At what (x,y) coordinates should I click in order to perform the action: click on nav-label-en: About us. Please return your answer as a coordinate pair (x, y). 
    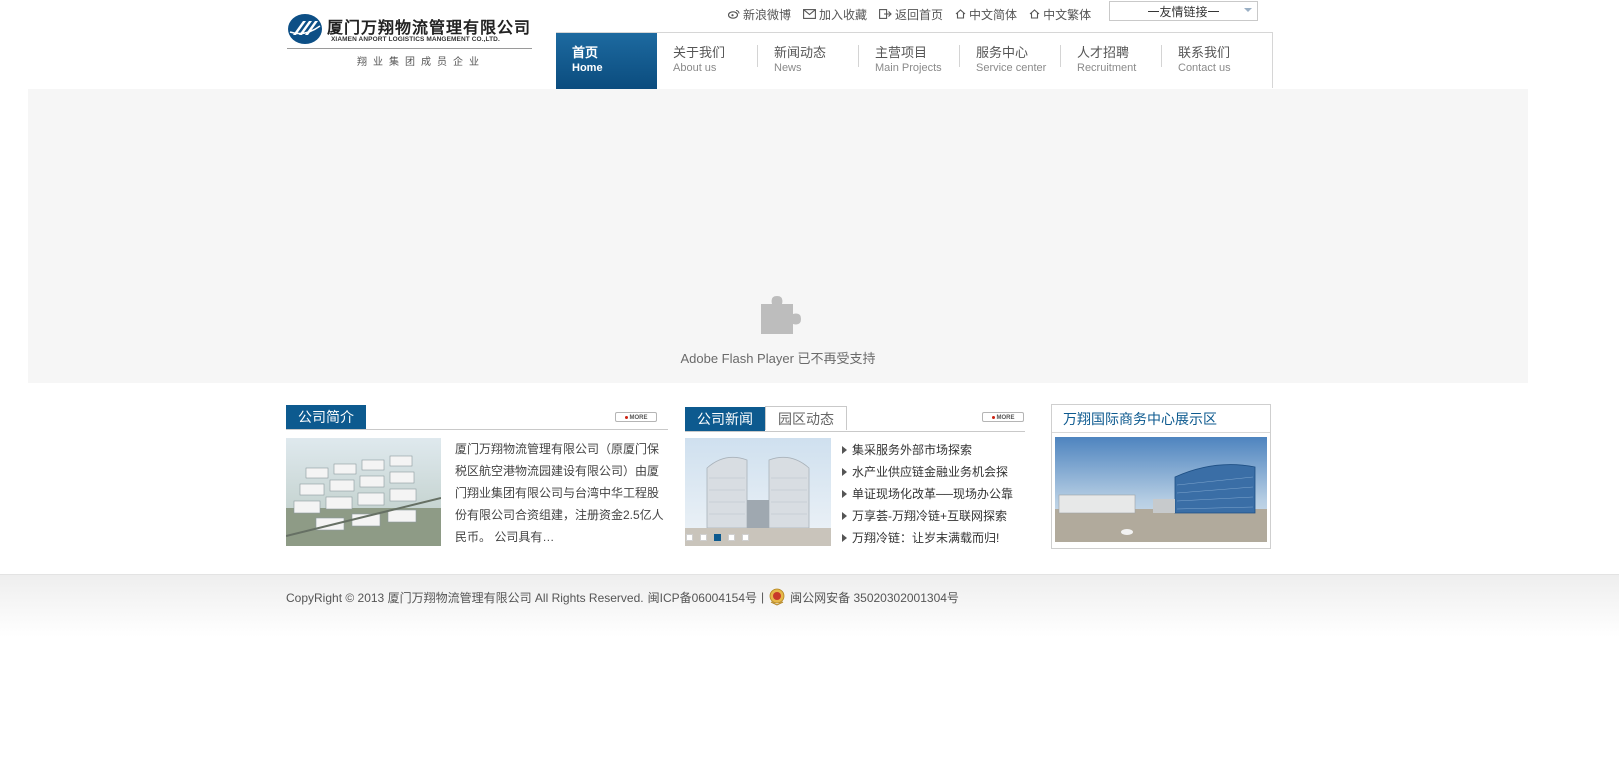
    Looking at the image, I should click on (695, 68).